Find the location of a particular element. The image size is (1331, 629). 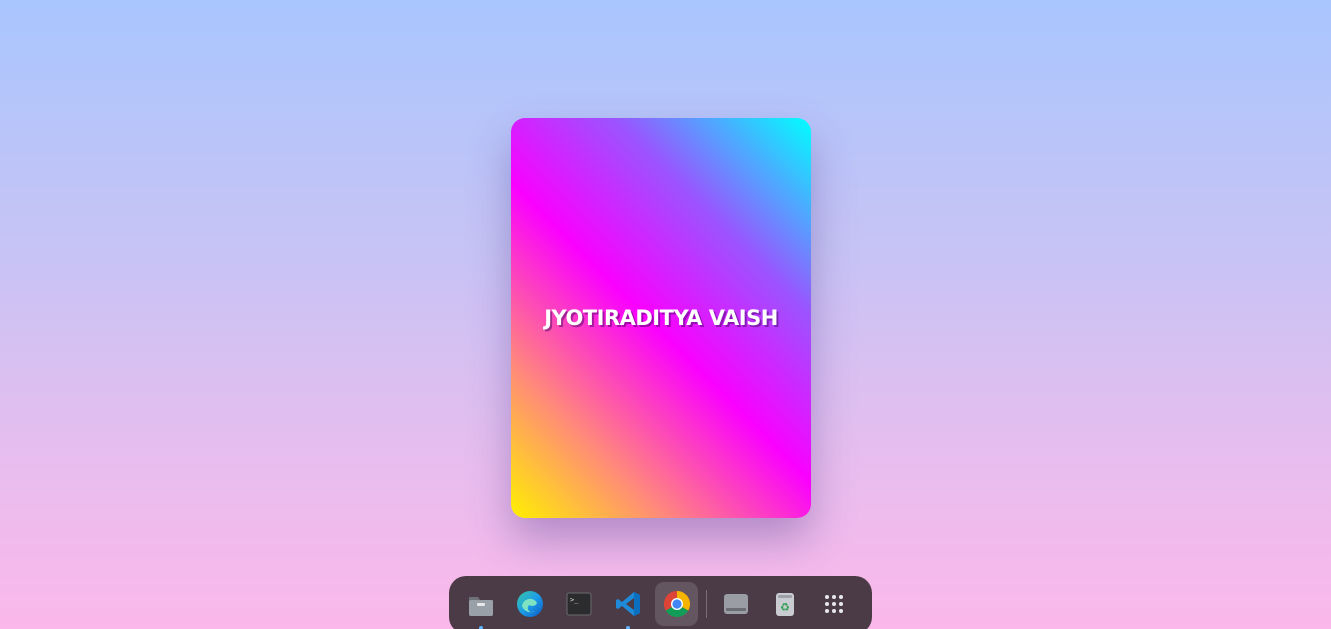

dock-item-file-manager is located at coordinates (480, 605).